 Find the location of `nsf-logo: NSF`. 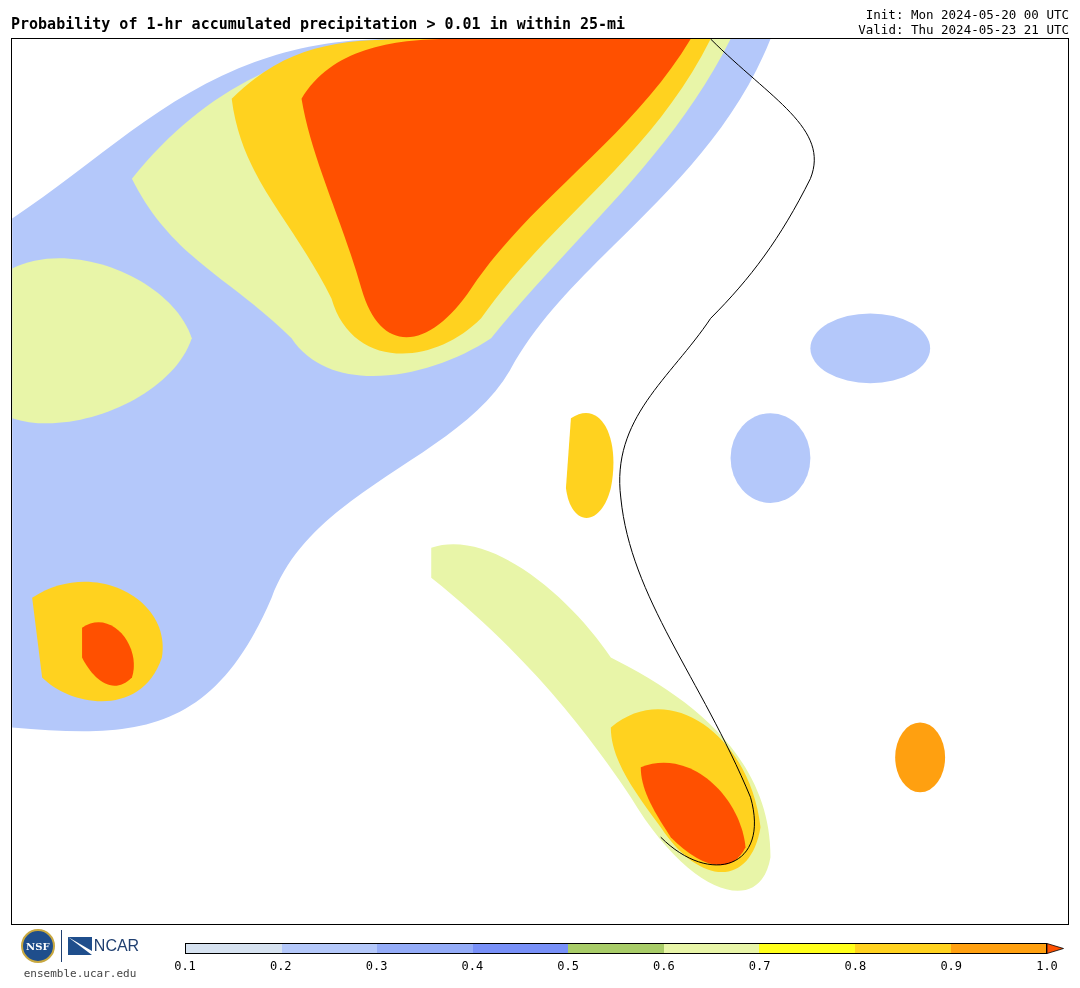

nsf-logo: NSF is located at coordinates (37, 946).